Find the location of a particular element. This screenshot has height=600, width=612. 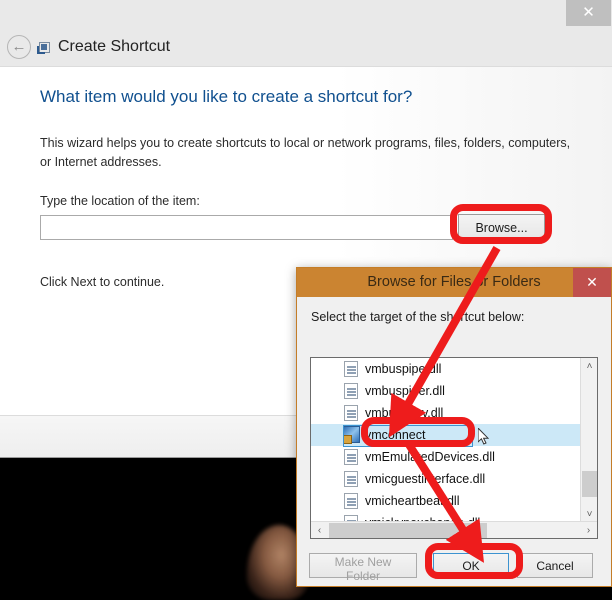

list-item: vmbuspiper.dll is located at coordinates (445, 391).